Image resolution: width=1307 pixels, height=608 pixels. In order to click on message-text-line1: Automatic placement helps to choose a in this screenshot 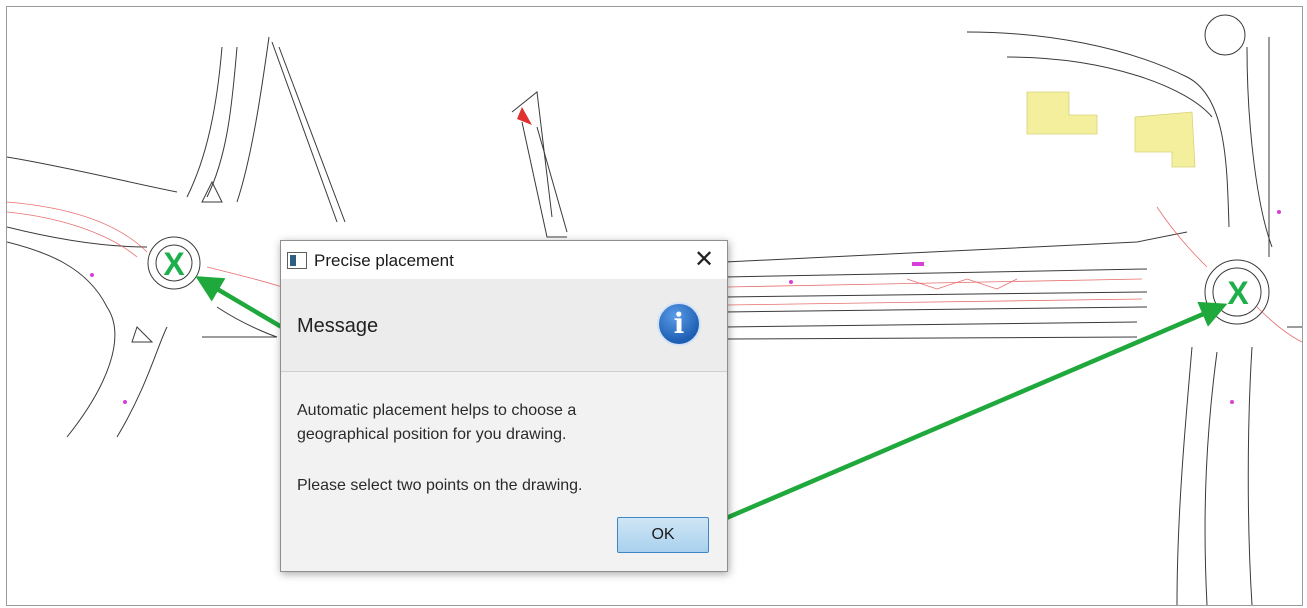, I will do `click(437, 410)`.